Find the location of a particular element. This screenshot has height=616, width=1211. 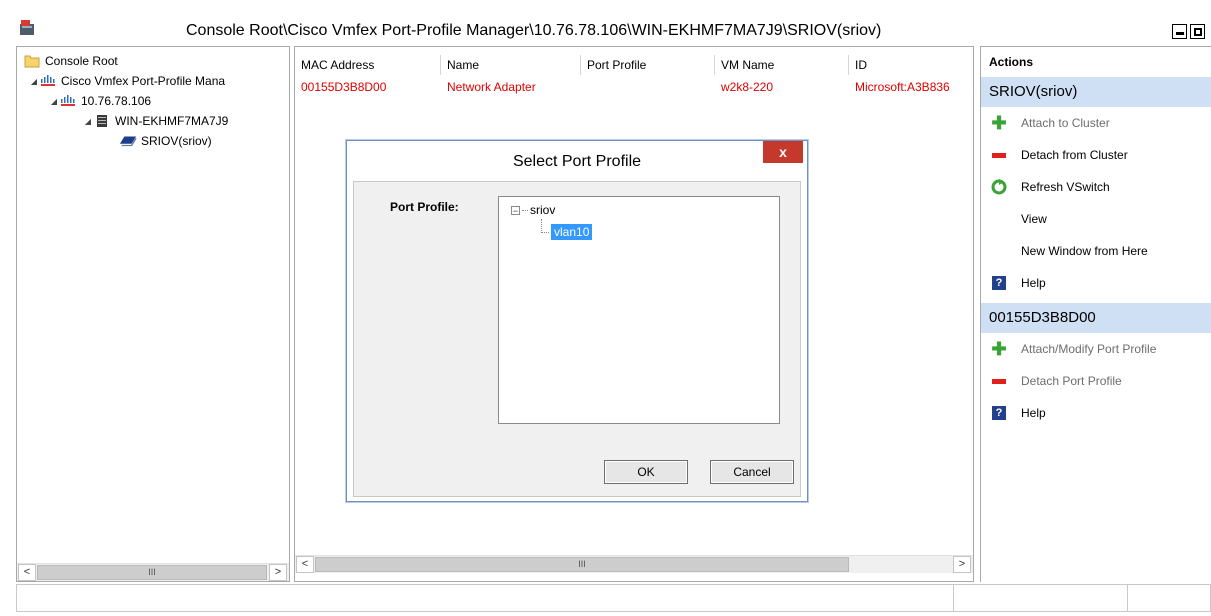

action-label: Attach to Cluster is located at coordinates (1065, 123).